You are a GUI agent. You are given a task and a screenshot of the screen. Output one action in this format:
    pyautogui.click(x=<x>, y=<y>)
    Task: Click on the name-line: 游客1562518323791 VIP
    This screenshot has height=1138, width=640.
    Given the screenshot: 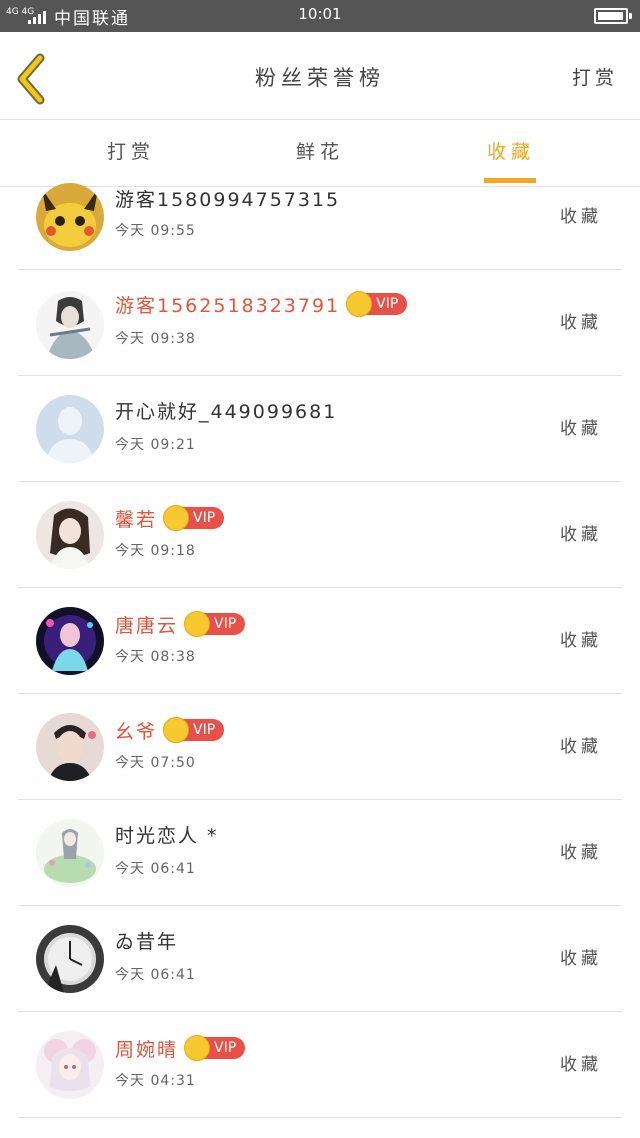 What is the action you would take?
    pyautogui.click(x=261, y=304)
    